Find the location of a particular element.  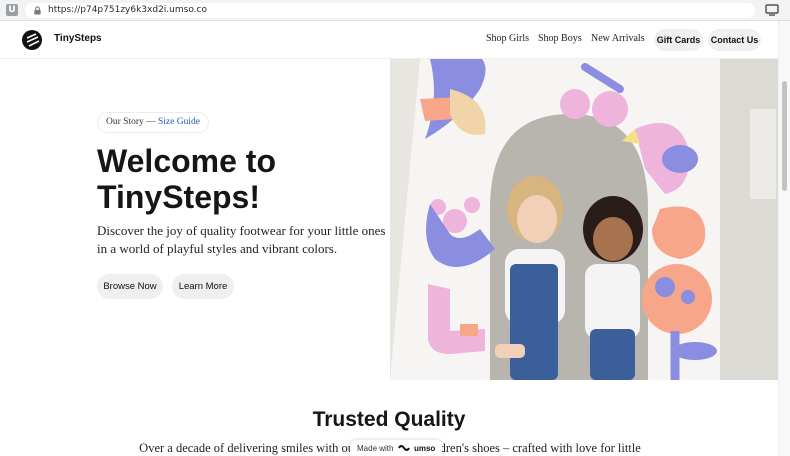

gift-cards-button: Gift Cards is located at coordinates (678, 40).